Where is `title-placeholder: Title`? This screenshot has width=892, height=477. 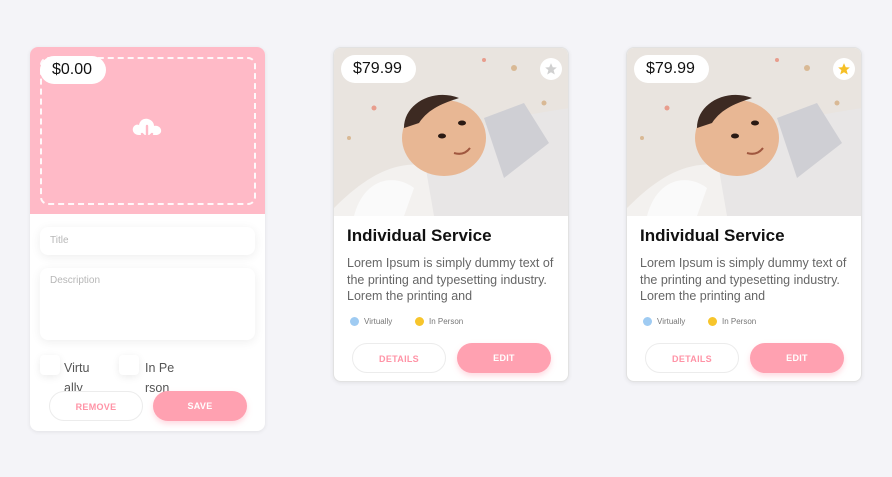
title-placeholder: Title is located at coordinates (59, 240).